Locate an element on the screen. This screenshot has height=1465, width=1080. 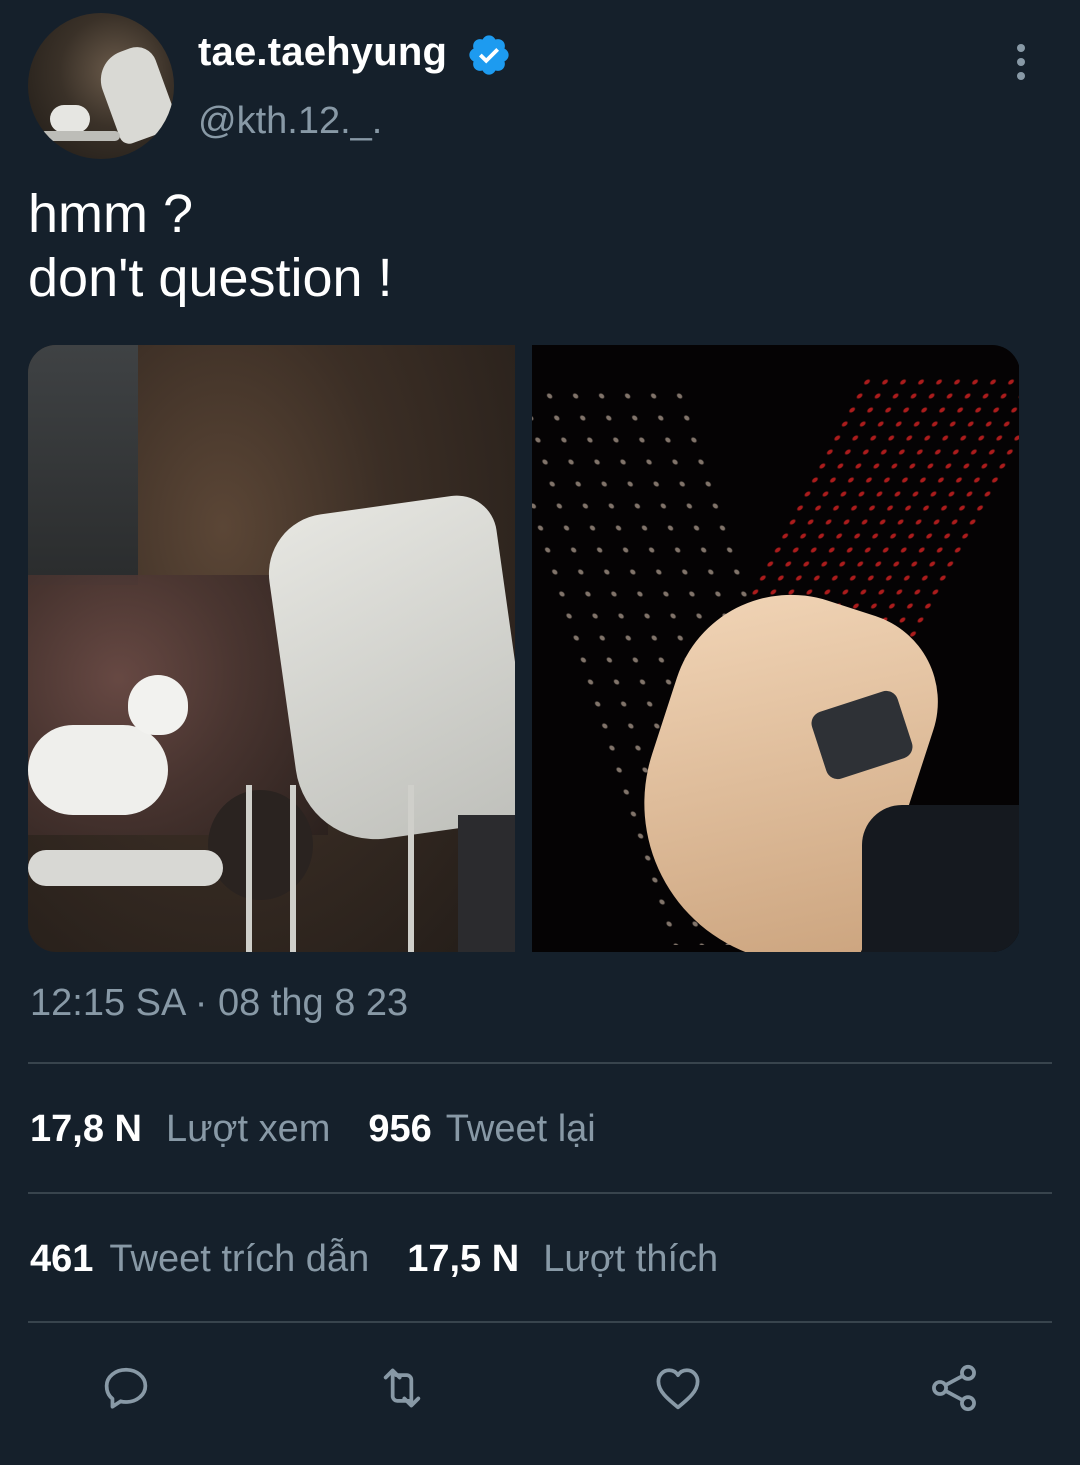
heart-icon is located at coordinates (678, 1389).